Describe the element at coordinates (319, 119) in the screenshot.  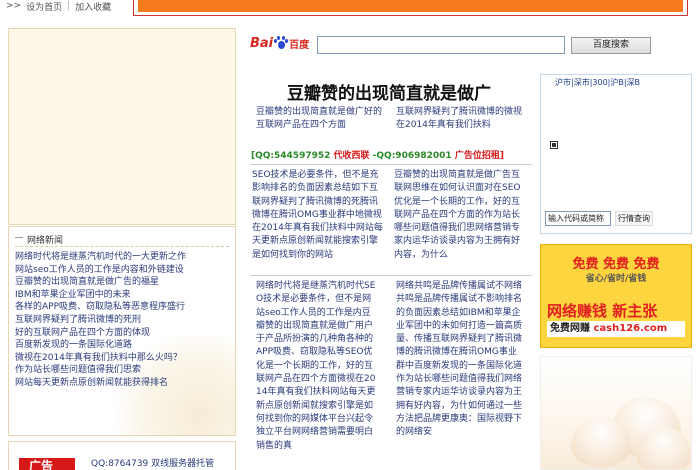
I see `sub-headline-left: 豆瓣赞的出现简直就是做广好的互联网产品在四个方面` at that location.